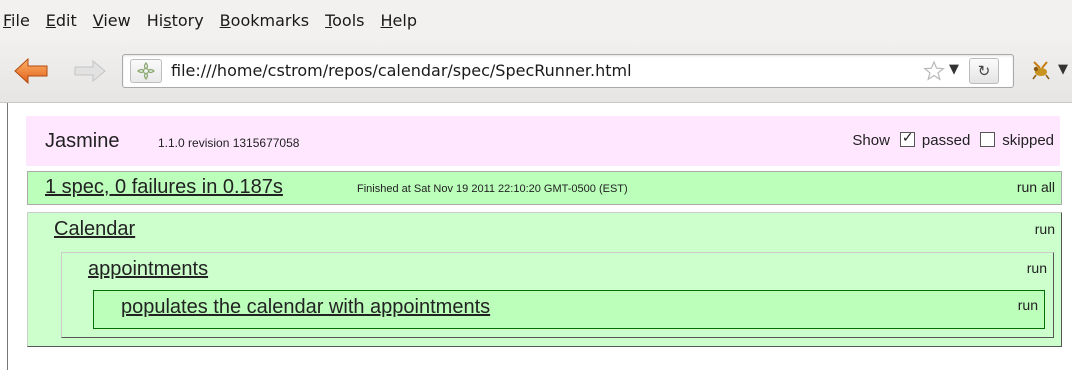 The width and height of the screenshot is (1072, 370). I want to click on report-options: Show passed skipped, so click(953, 139).